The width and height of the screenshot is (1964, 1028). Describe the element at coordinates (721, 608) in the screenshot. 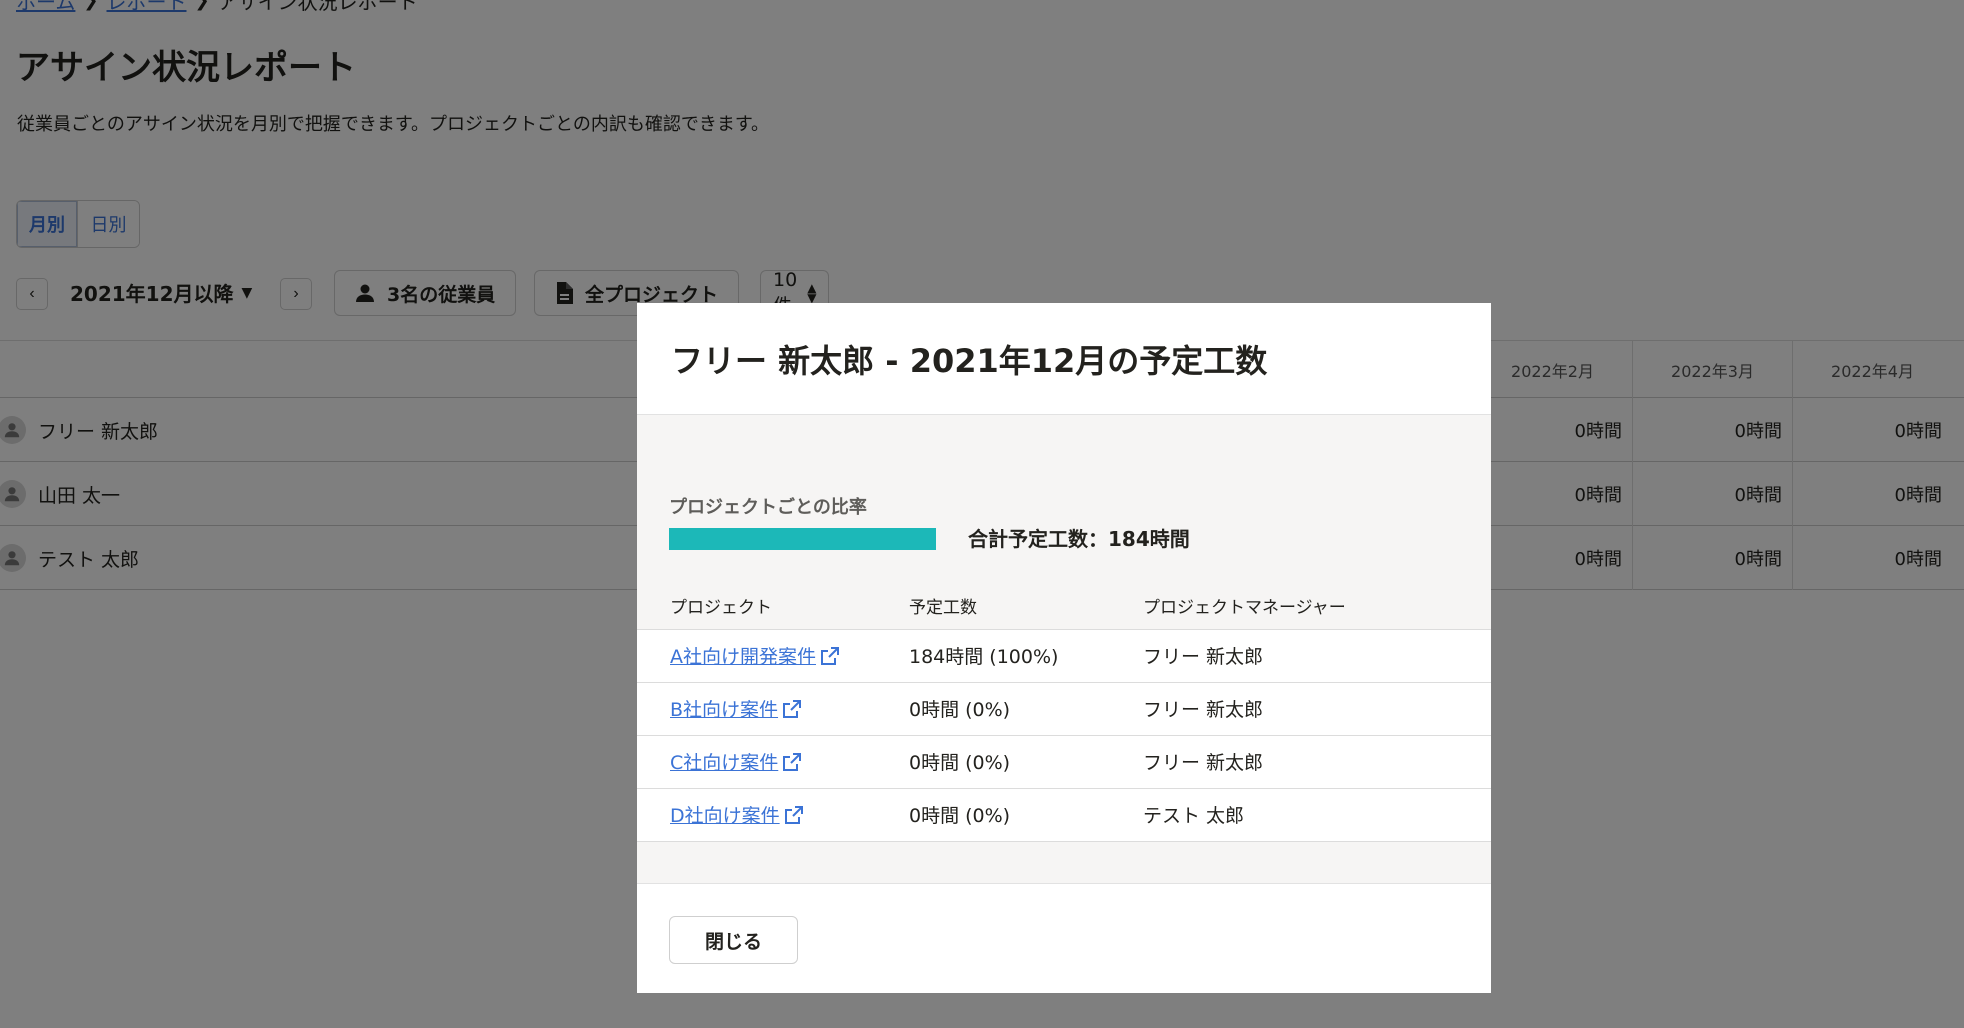

I see `column-header-project: プロジェクト` at that location.